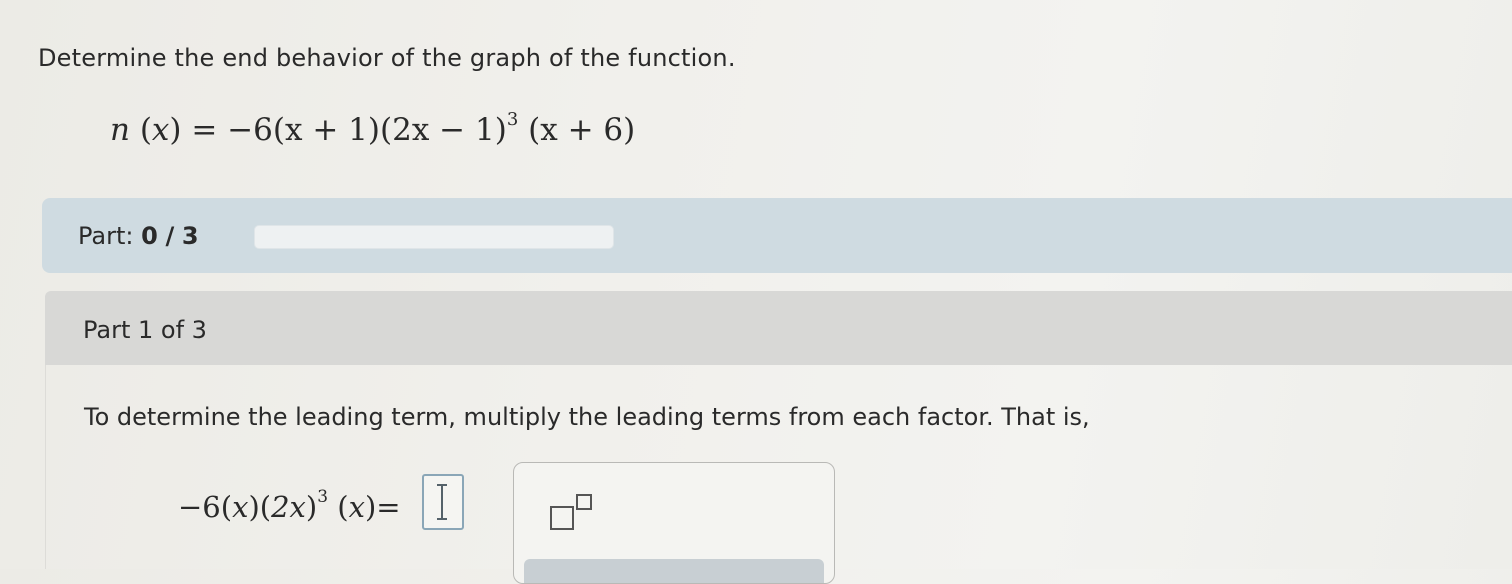 This screenshot has width=1512, height=584. What do you see at coordinates (138, 236) in the screenshot?
I see `part-progress-label: Part: 0 / 3` at bounding box center [138, 236].